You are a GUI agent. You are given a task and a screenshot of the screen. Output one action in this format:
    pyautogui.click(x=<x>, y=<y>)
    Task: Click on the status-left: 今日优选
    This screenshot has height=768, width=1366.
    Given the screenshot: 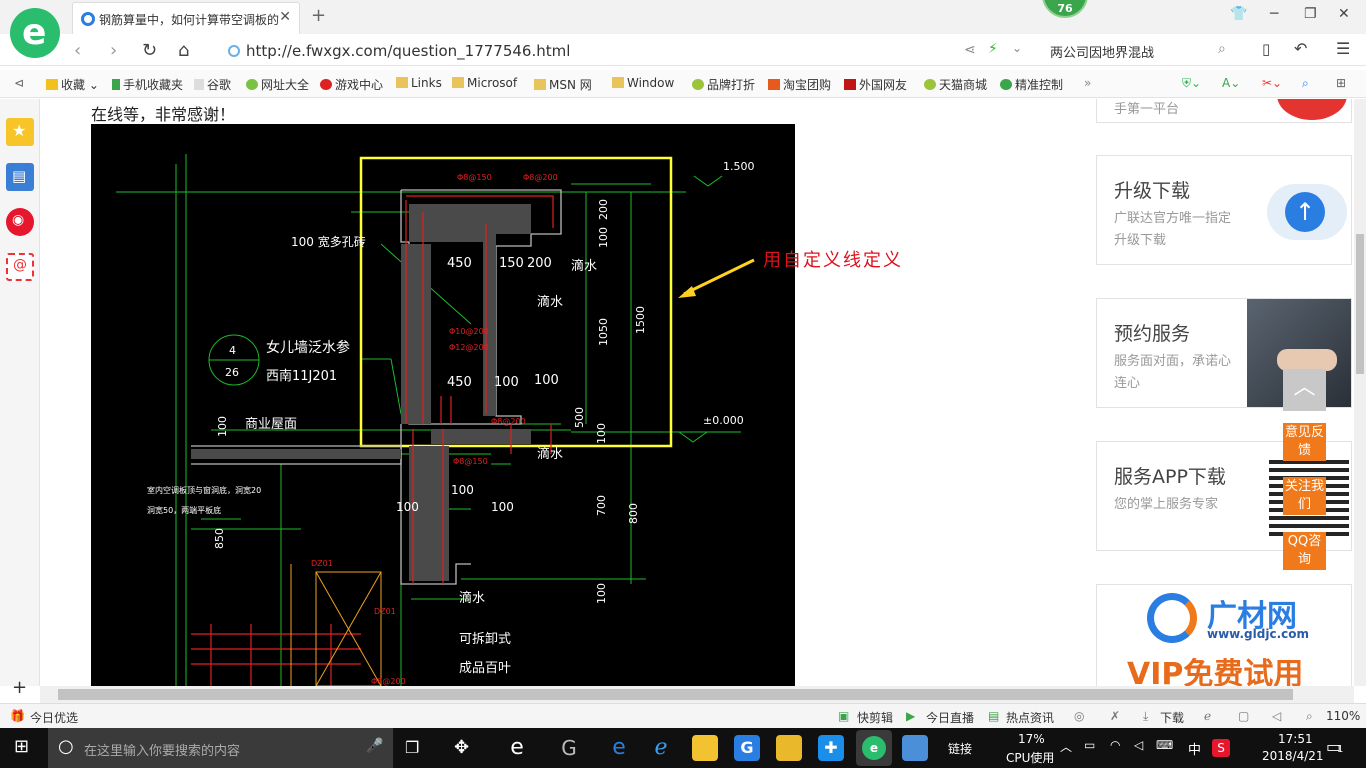 What is the action you would take?
    pyautogui.click(x=54, y=717)
    